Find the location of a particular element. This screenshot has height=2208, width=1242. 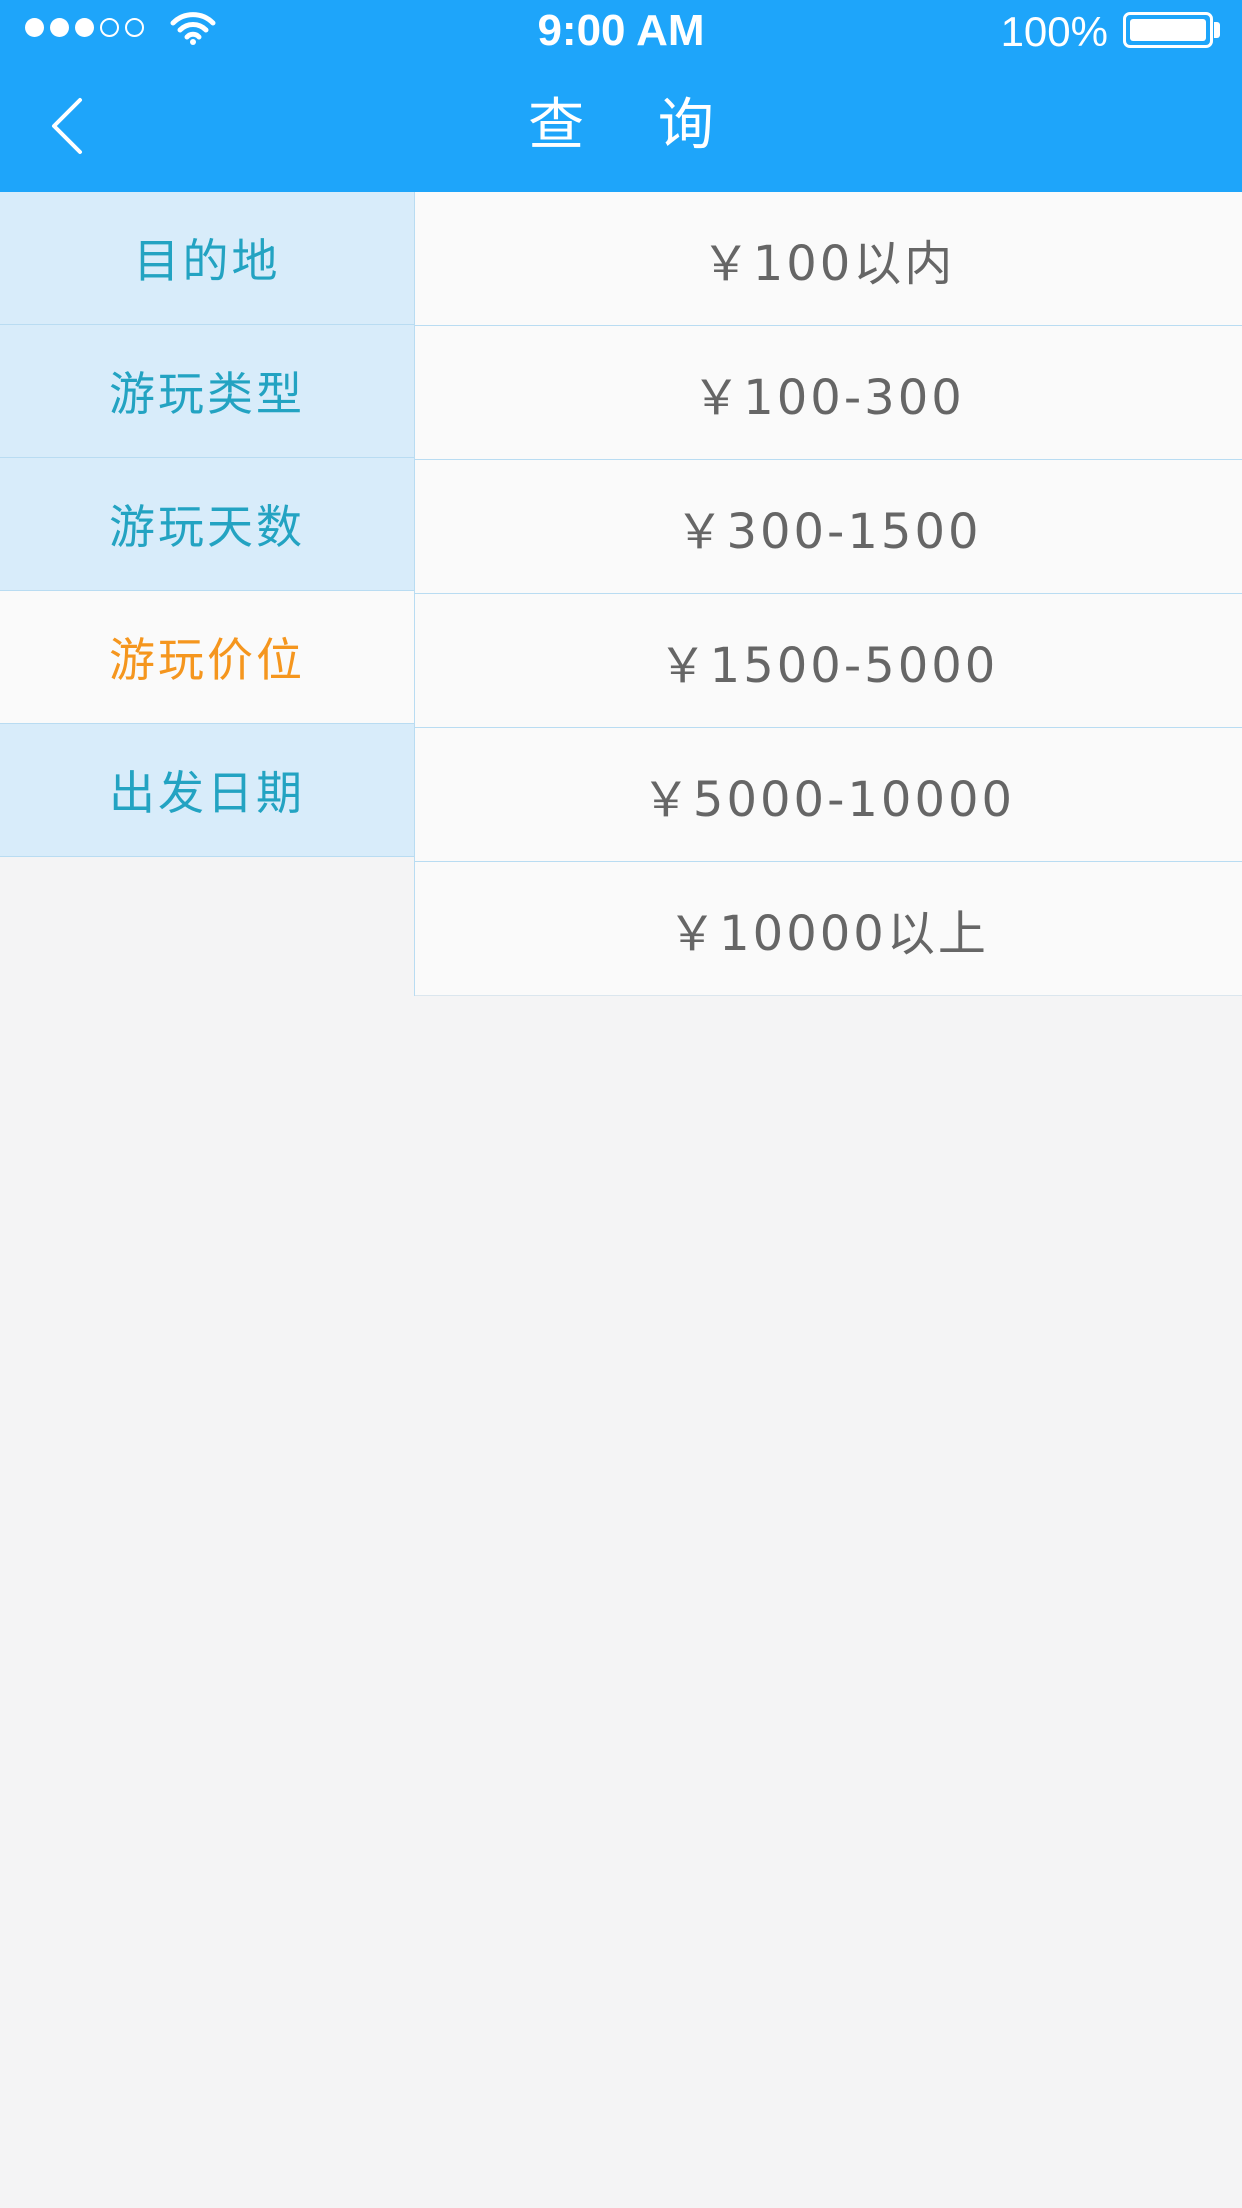

battery-tip is located at coordinates (1217, 30).